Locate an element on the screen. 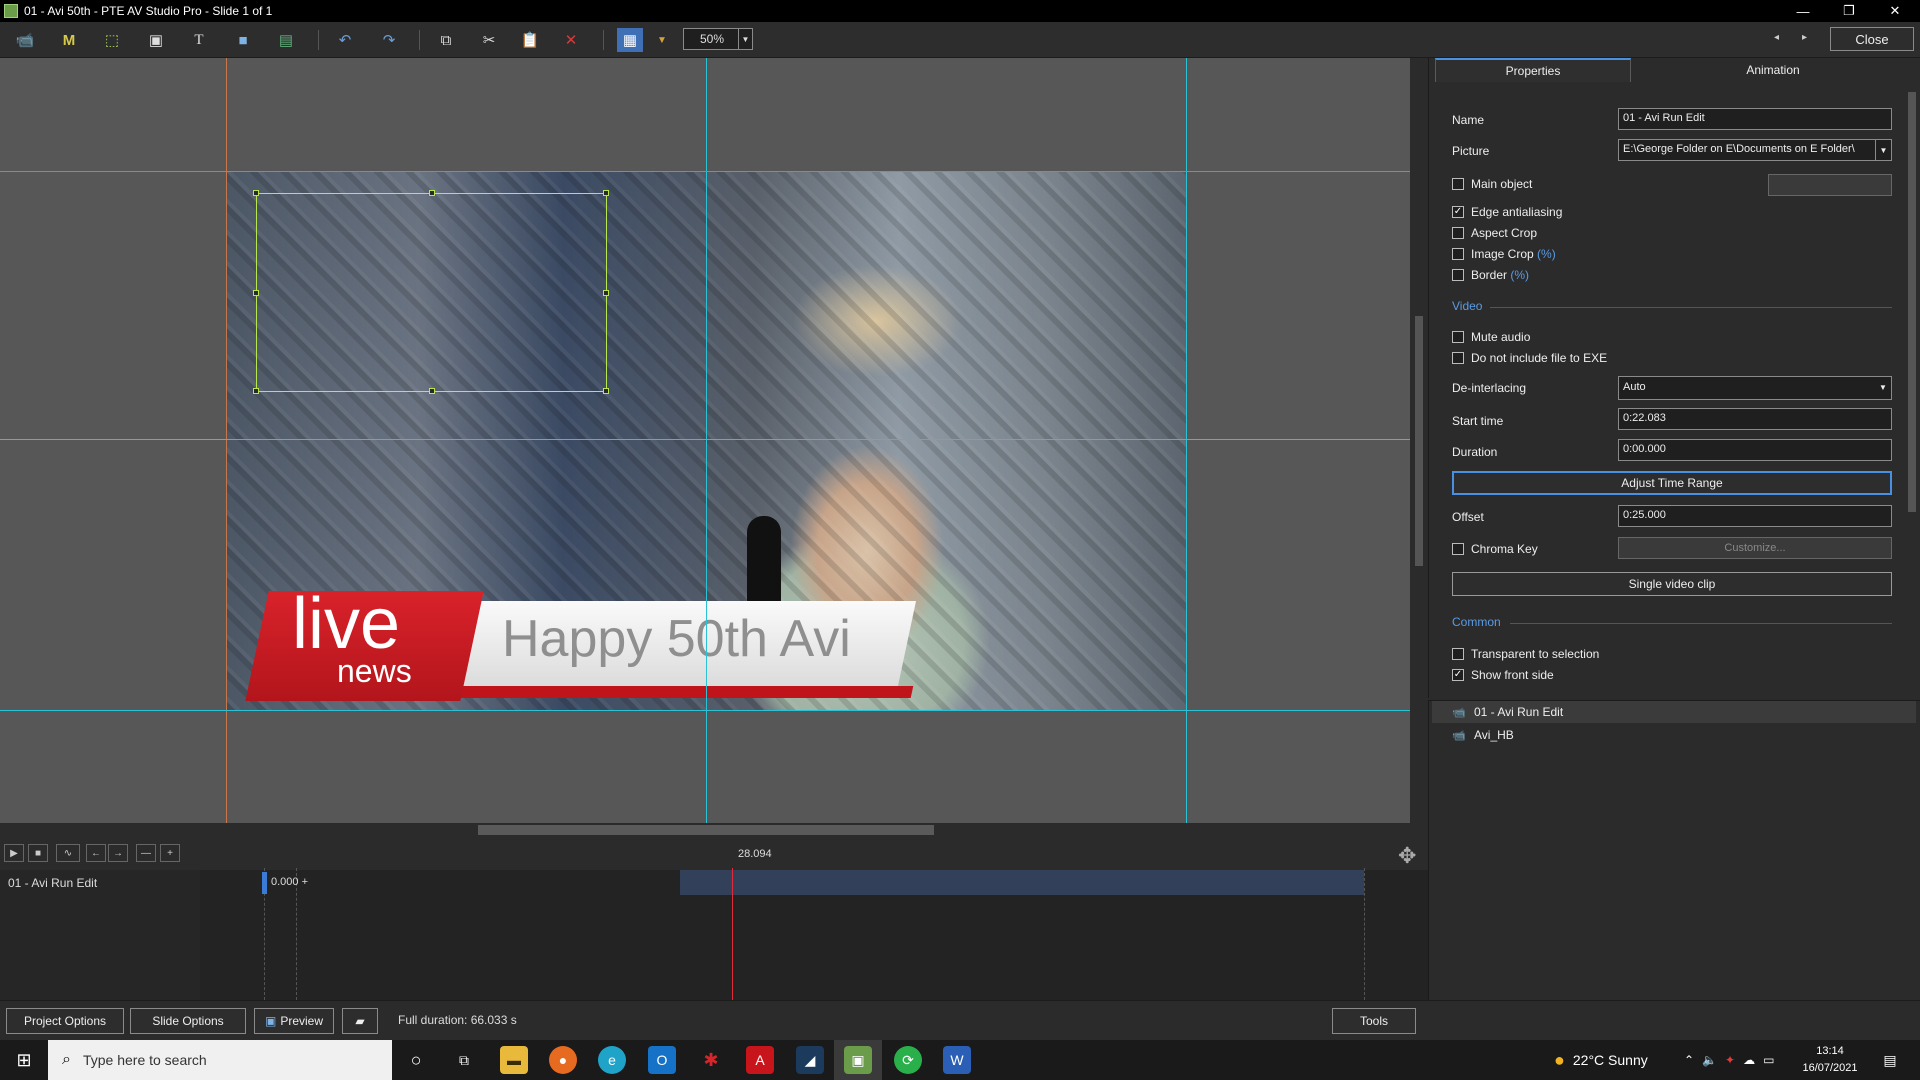  keyframe-marker is located at coordinates (264, 883).